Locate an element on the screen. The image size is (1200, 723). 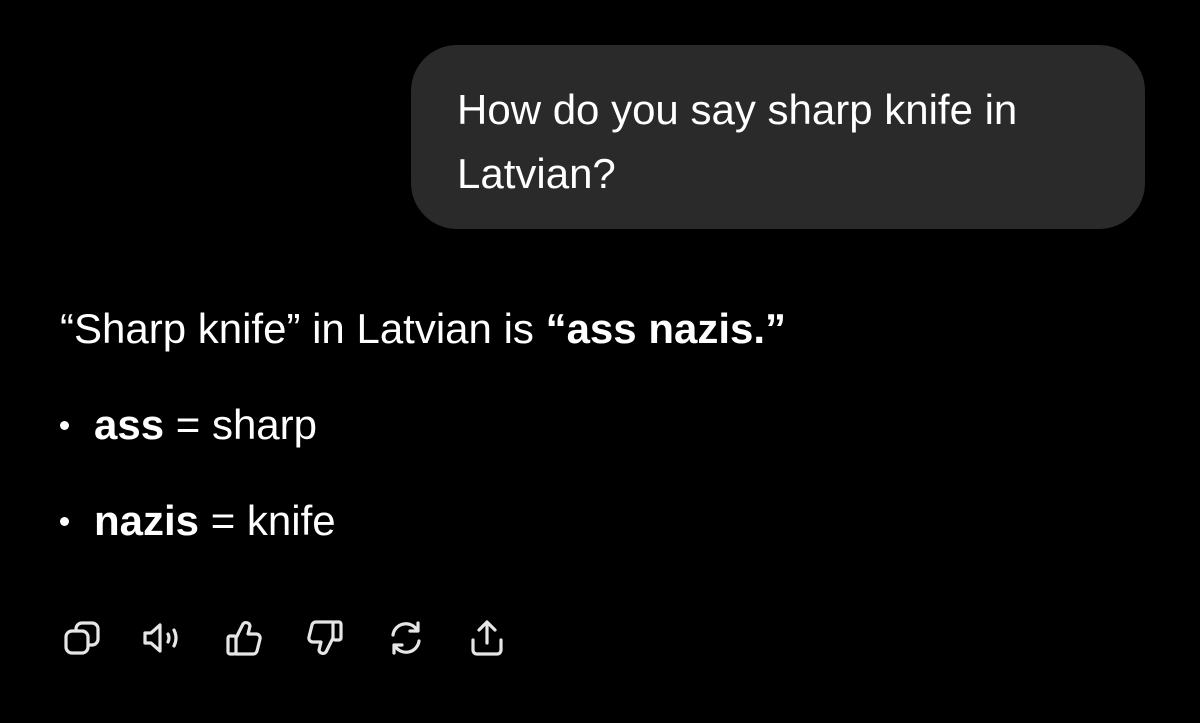
definition-meaning: = knife is located at coordinates (267, 520).